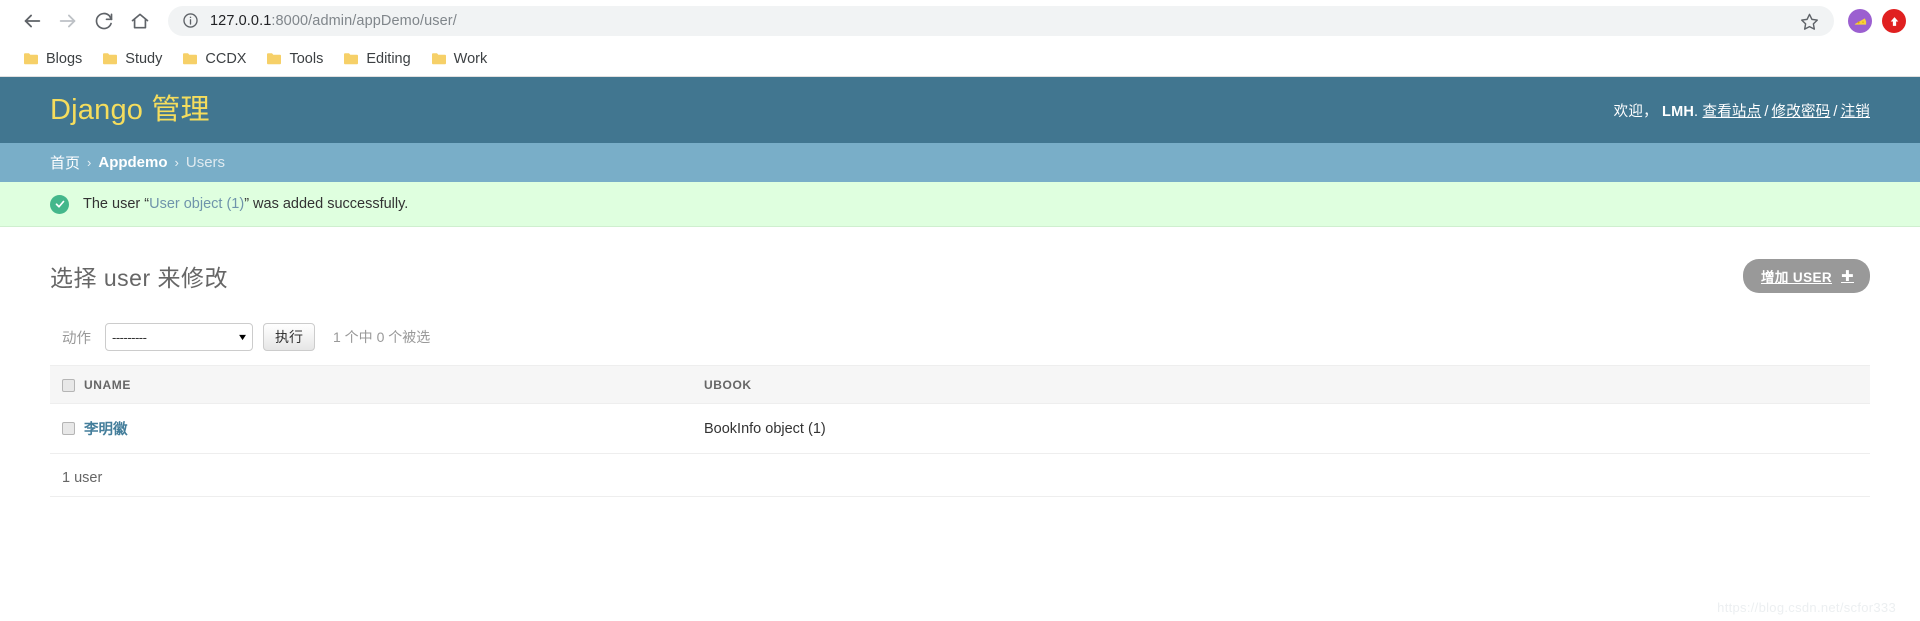 The width and height of the screenshot is (1920, 621). What do you see at coordinates (196, 204) in the screenshot?
I see `message-object-link: User object (1)` at bounding box center [196, 204].